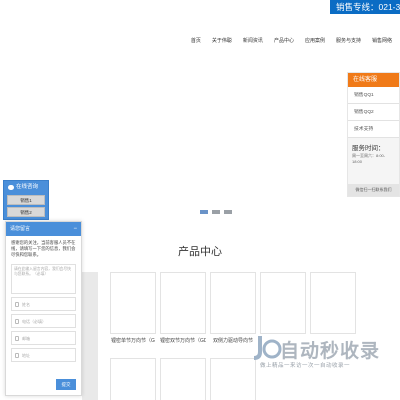  I want to click on leave-message-intro: 感谢您的关注，当前客服人员不在线，请填写一下您的信息，我们会尽快和您联系。, so click(43, 248).